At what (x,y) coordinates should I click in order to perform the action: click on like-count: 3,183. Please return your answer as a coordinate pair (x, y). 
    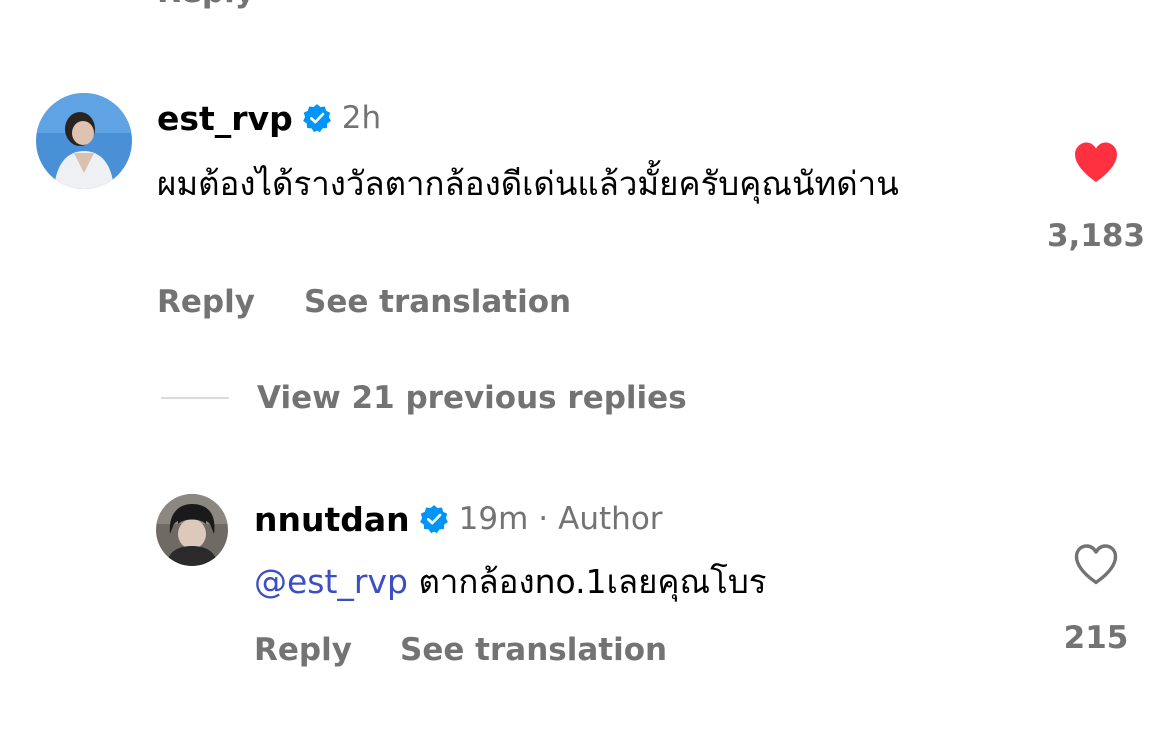
    Looking at the image, I should click on (1096, 236).